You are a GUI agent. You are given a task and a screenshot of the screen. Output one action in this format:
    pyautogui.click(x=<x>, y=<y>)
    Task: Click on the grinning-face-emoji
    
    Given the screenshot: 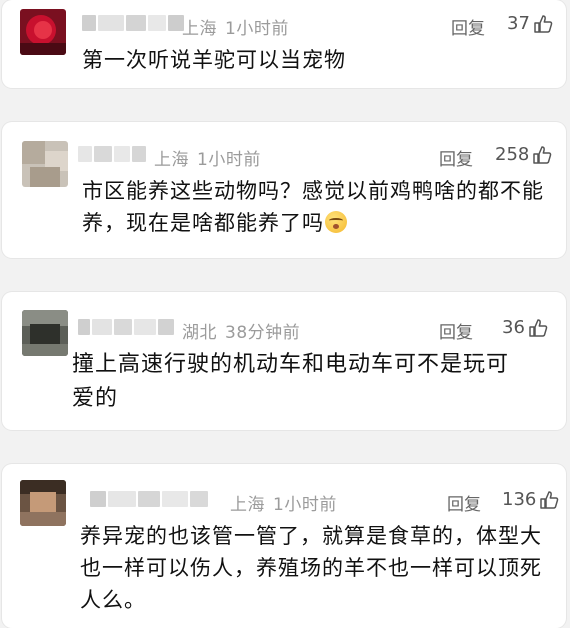 What is the action you would take?
    pyautogui.click(x=336, y=222)
    